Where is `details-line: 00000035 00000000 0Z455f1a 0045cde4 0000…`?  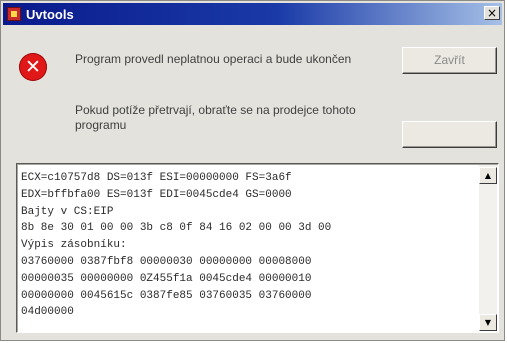
details-line: 00000035 00000000 0Z455f1a 0045cde4 0000… is located at coordinates (166, 278).